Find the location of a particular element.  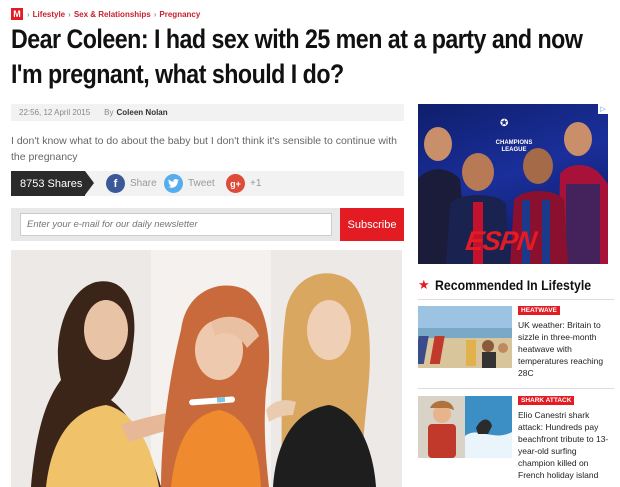

share-count: 8753 Shares is located at coordinates (52, 183).